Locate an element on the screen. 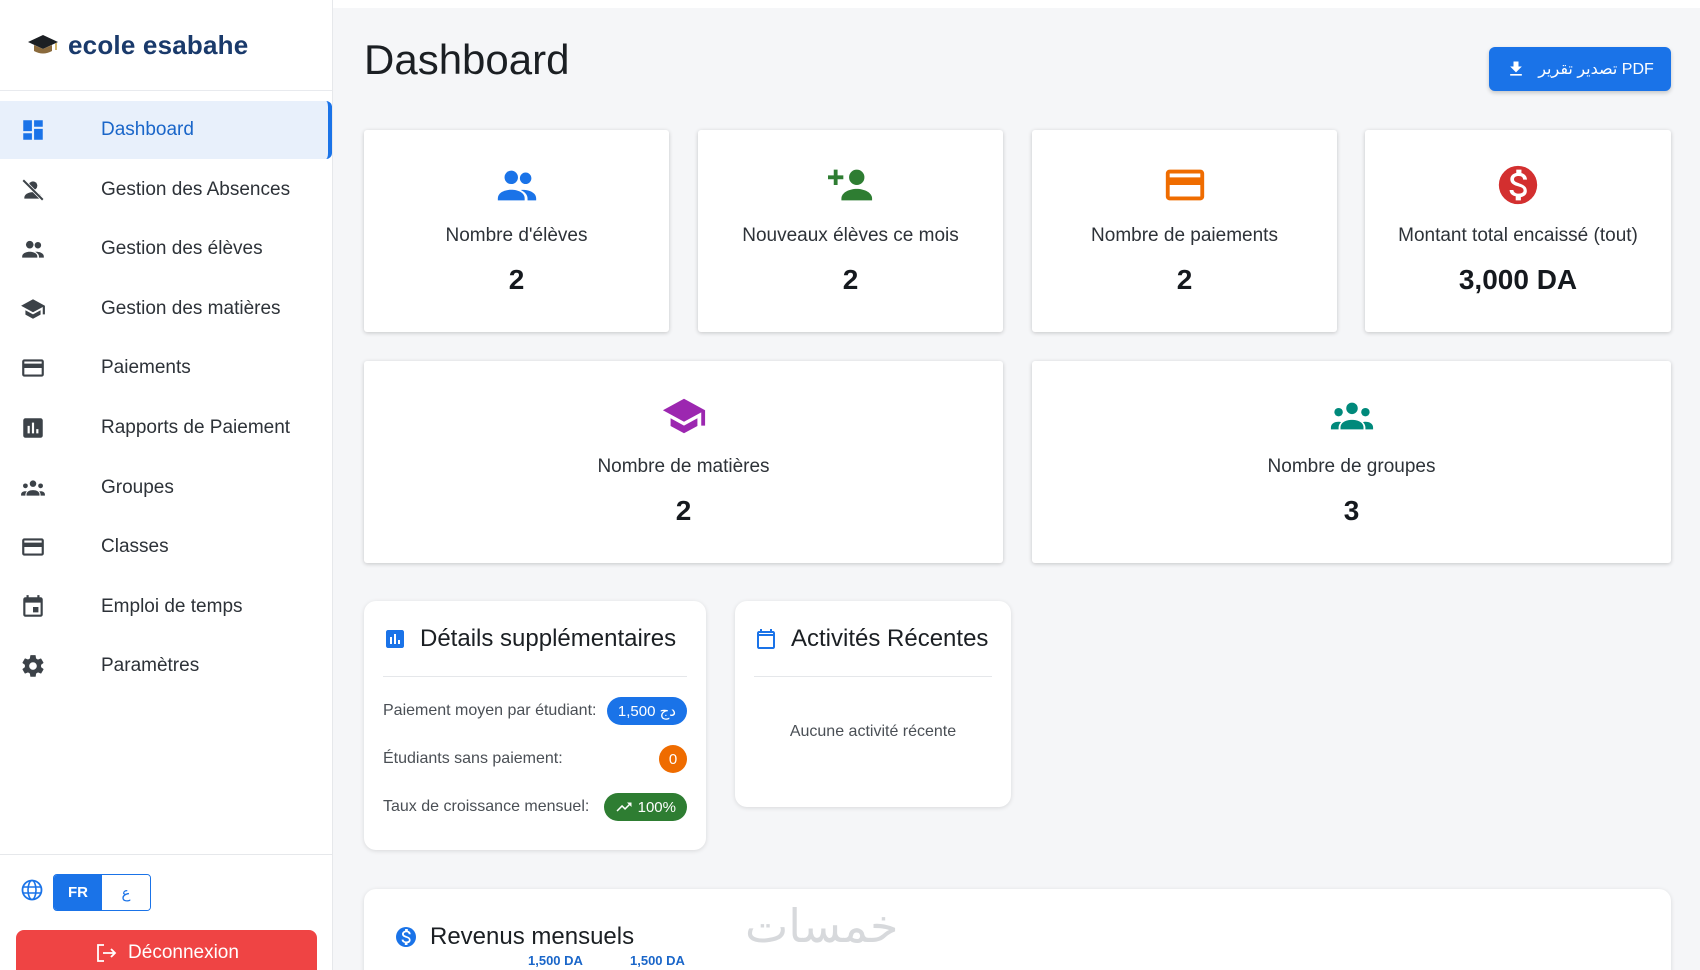  language-toggle: FR ع is located at coordinates (102, 892).